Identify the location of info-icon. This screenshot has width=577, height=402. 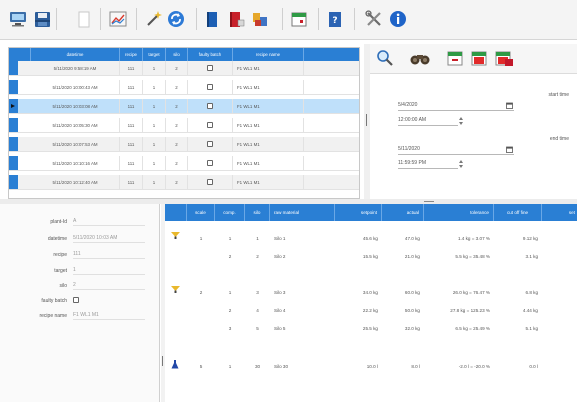
(398, 19).